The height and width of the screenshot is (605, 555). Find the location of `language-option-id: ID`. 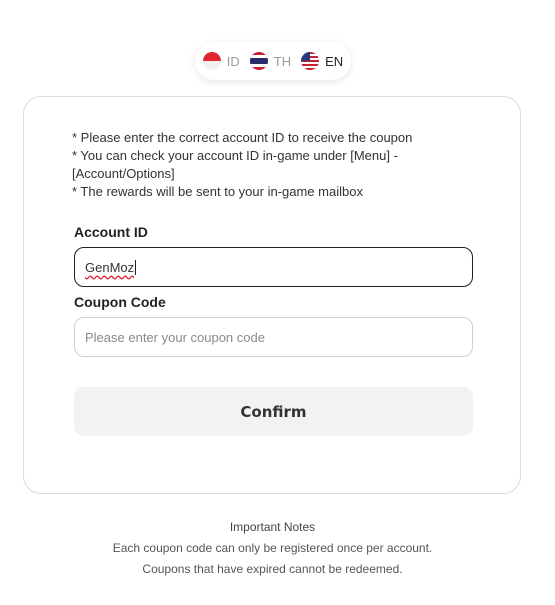

language-option-id: ID is located at coordinates (221, 61).